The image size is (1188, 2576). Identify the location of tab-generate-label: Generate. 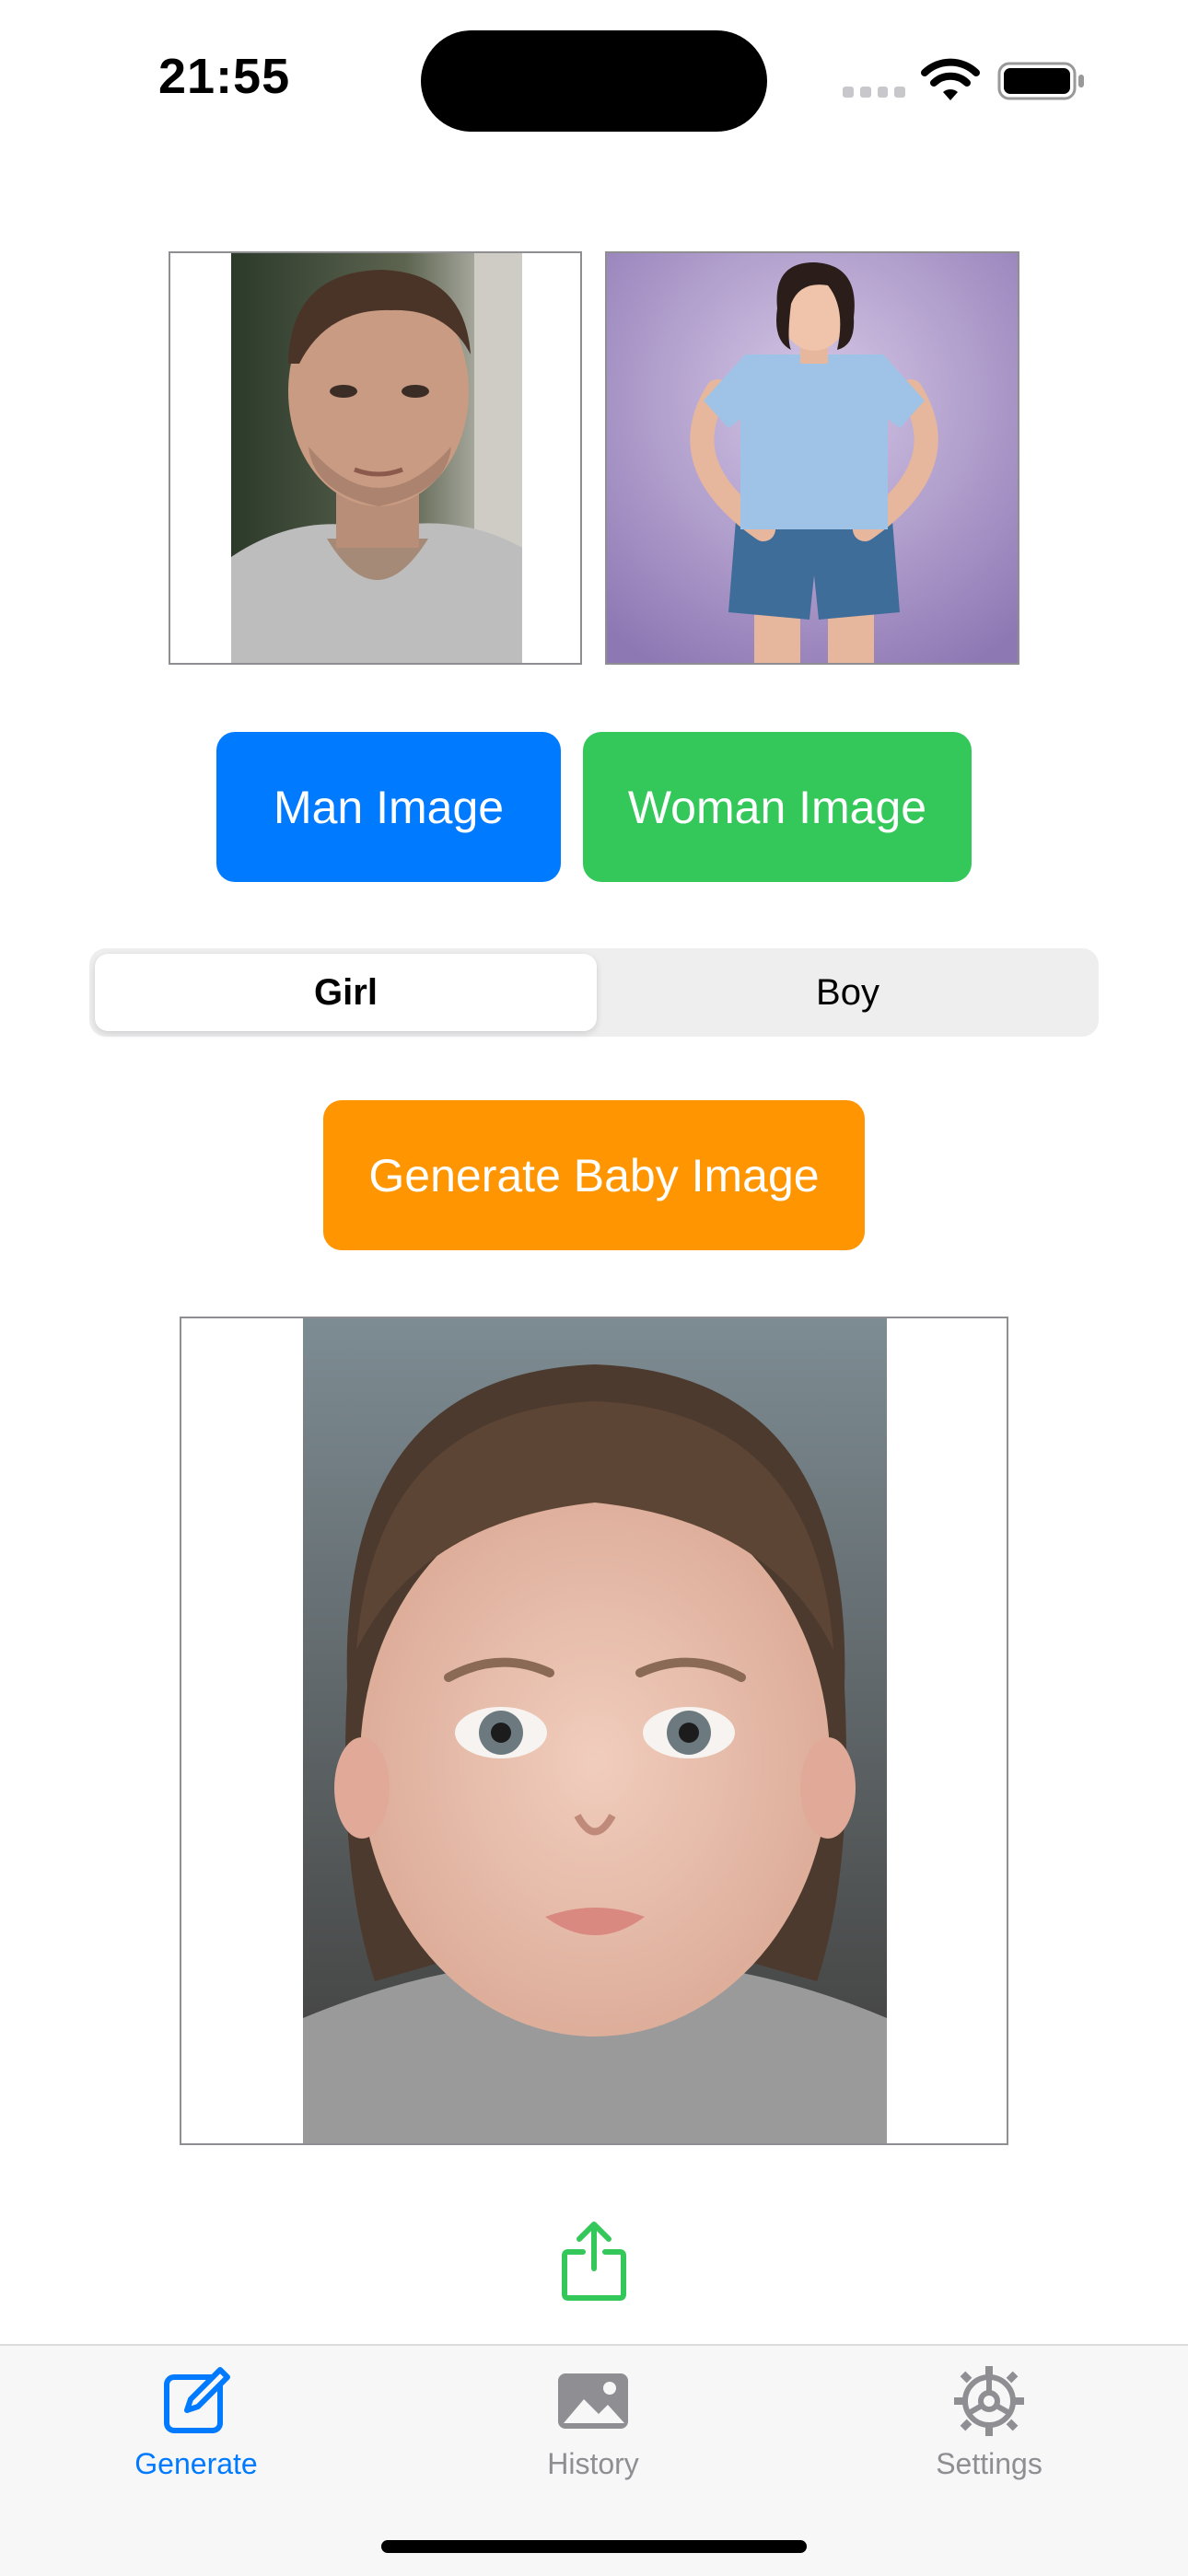
(196, 2463).